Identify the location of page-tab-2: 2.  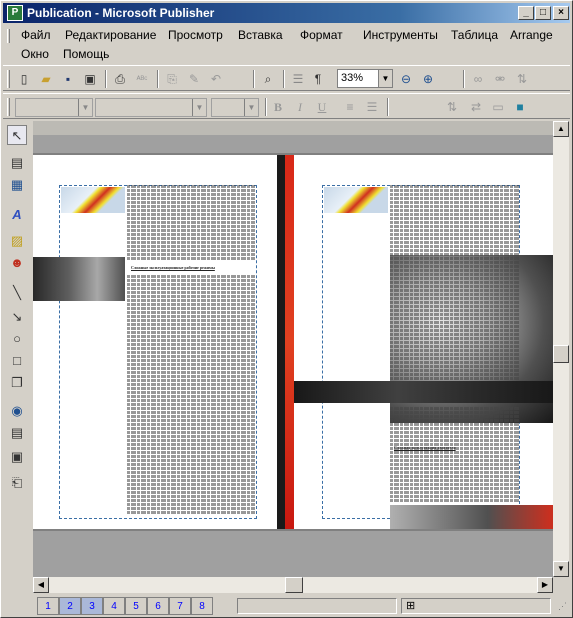
(70, 606).